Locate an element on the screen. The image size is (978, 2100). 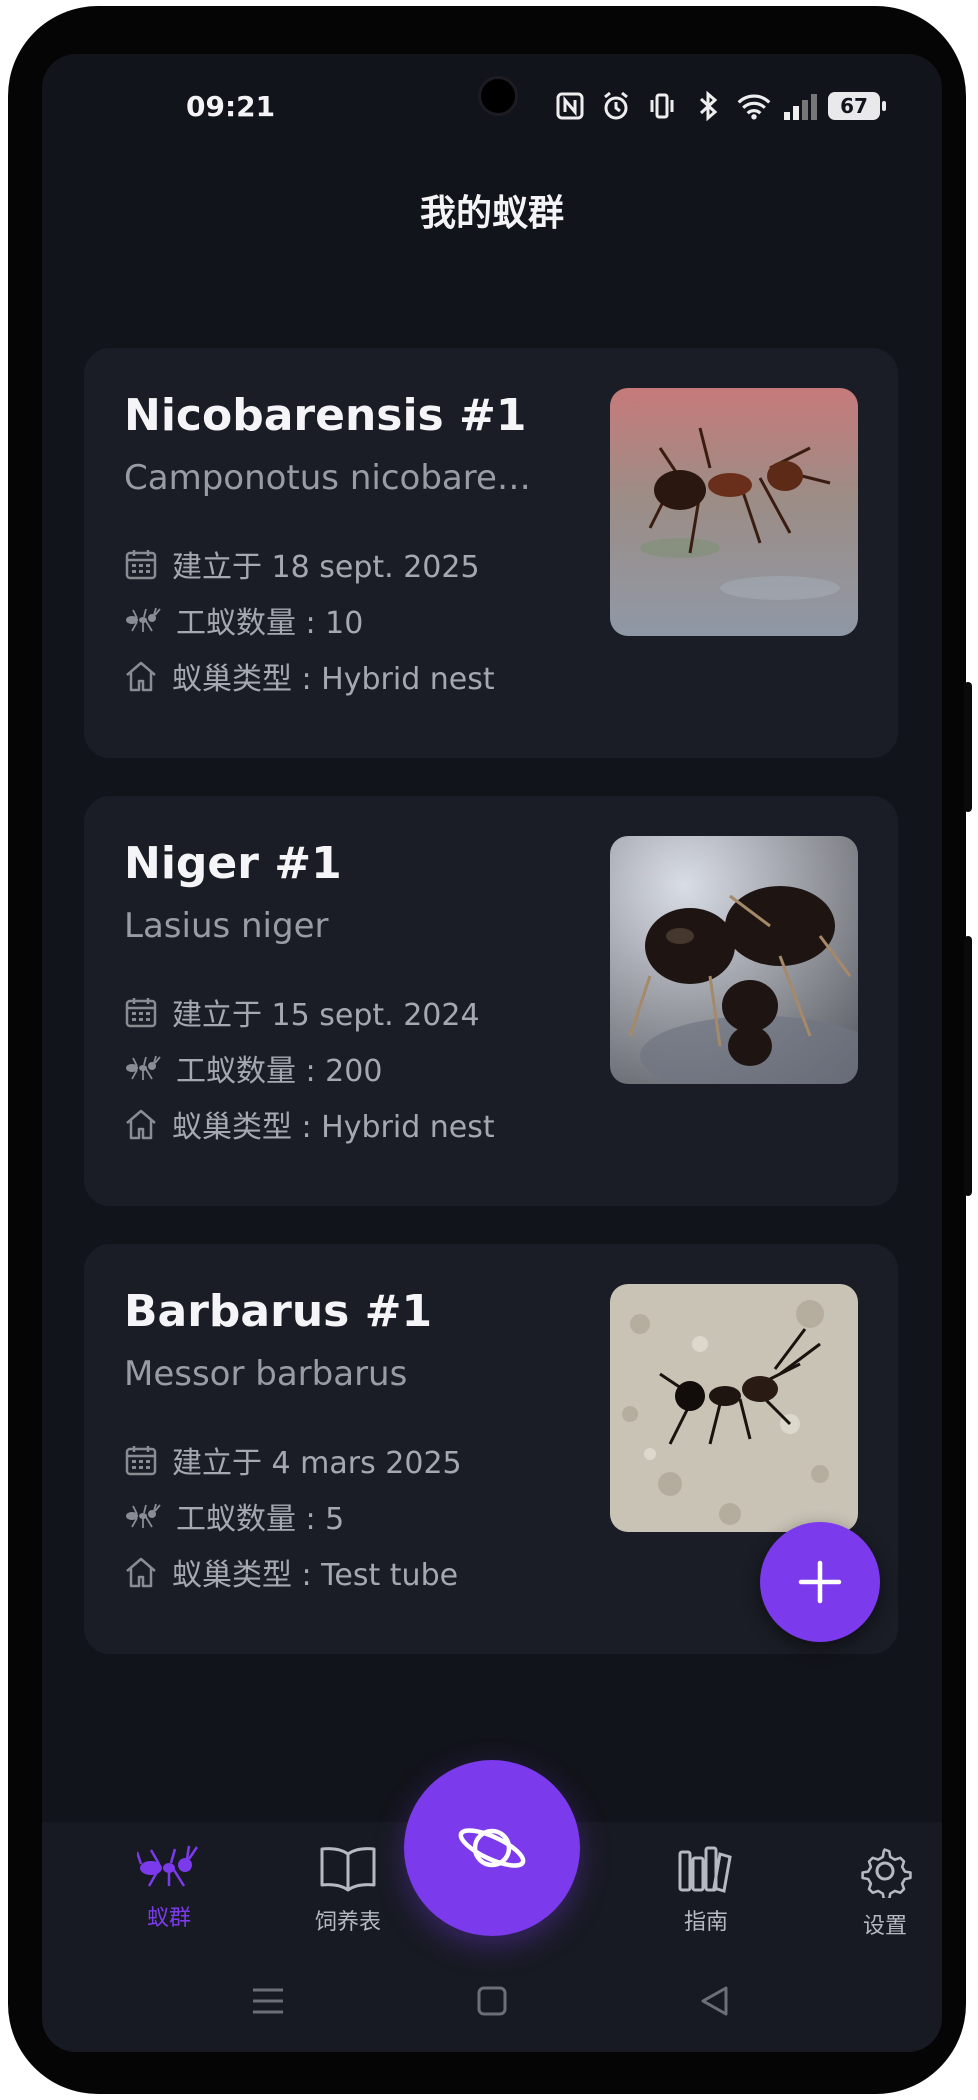
planet-icon is located at coordinates (492, 1848).